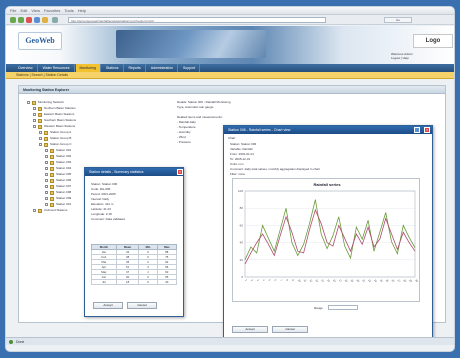 The image size is (460, 358). What do you see at coordinates (64, 162) in the screenshot?
I see `tree-node-label: Station 003` at bounding box center [64, 162].